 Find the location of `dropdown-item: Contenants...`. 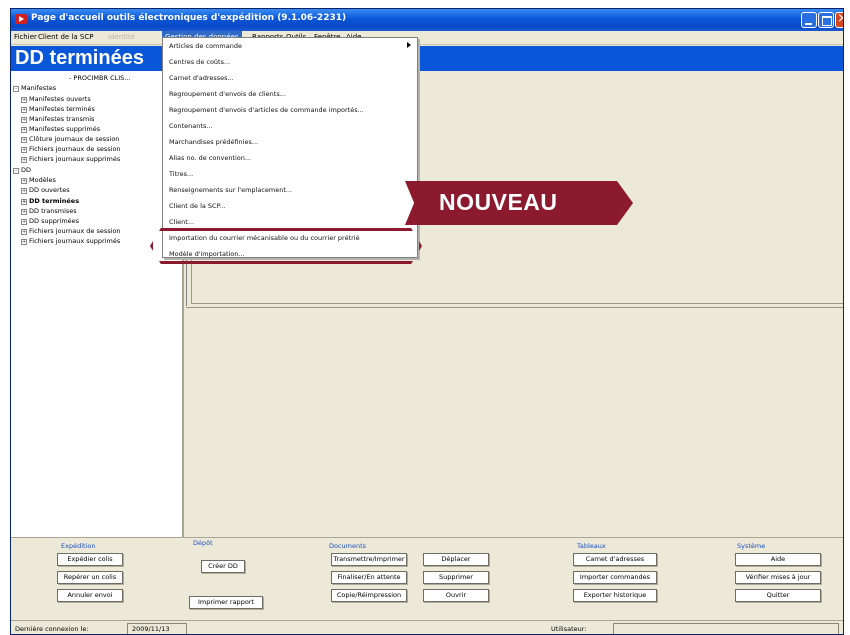

dropdown-item: Contenants... is located at coordinates (191, 126).